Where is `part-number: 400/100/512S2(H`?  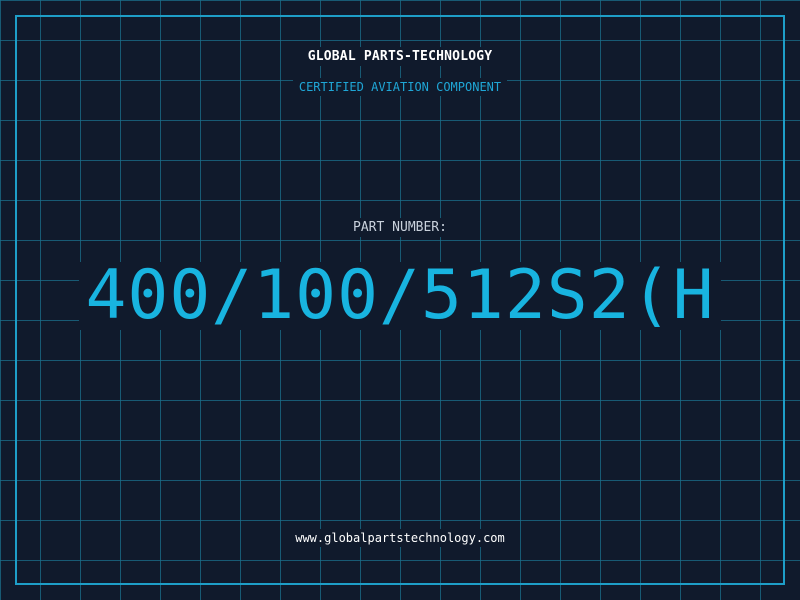 part-number: 400/100/512S2(H is located at coordinates (400, 296).